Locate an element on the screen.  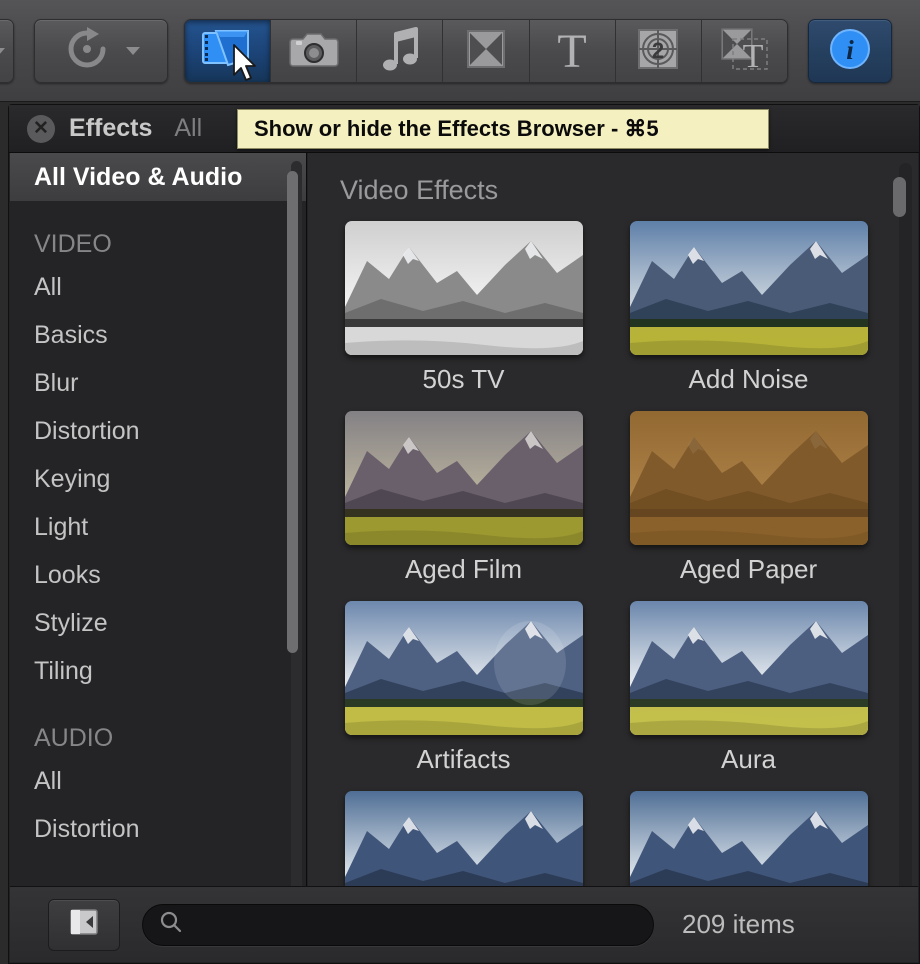
sidebar-item-keying: Keying is located at coordinates (158, 479).